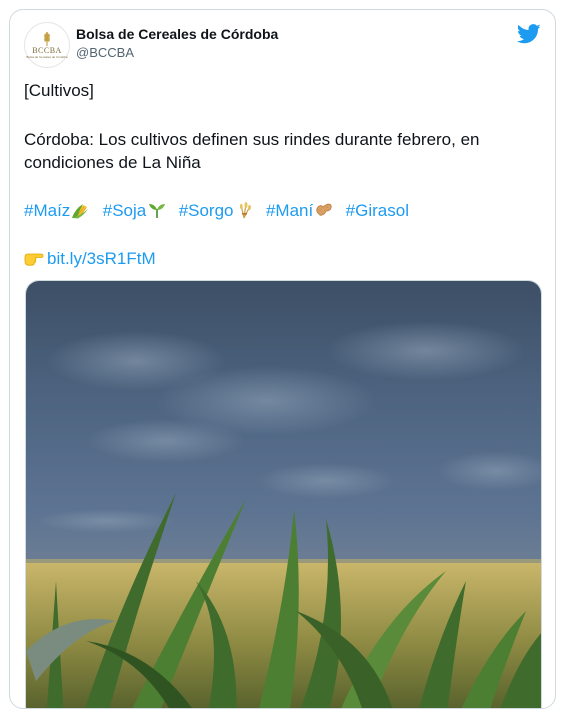  I want to click on twitter-bird-icon, so click(529, 34).